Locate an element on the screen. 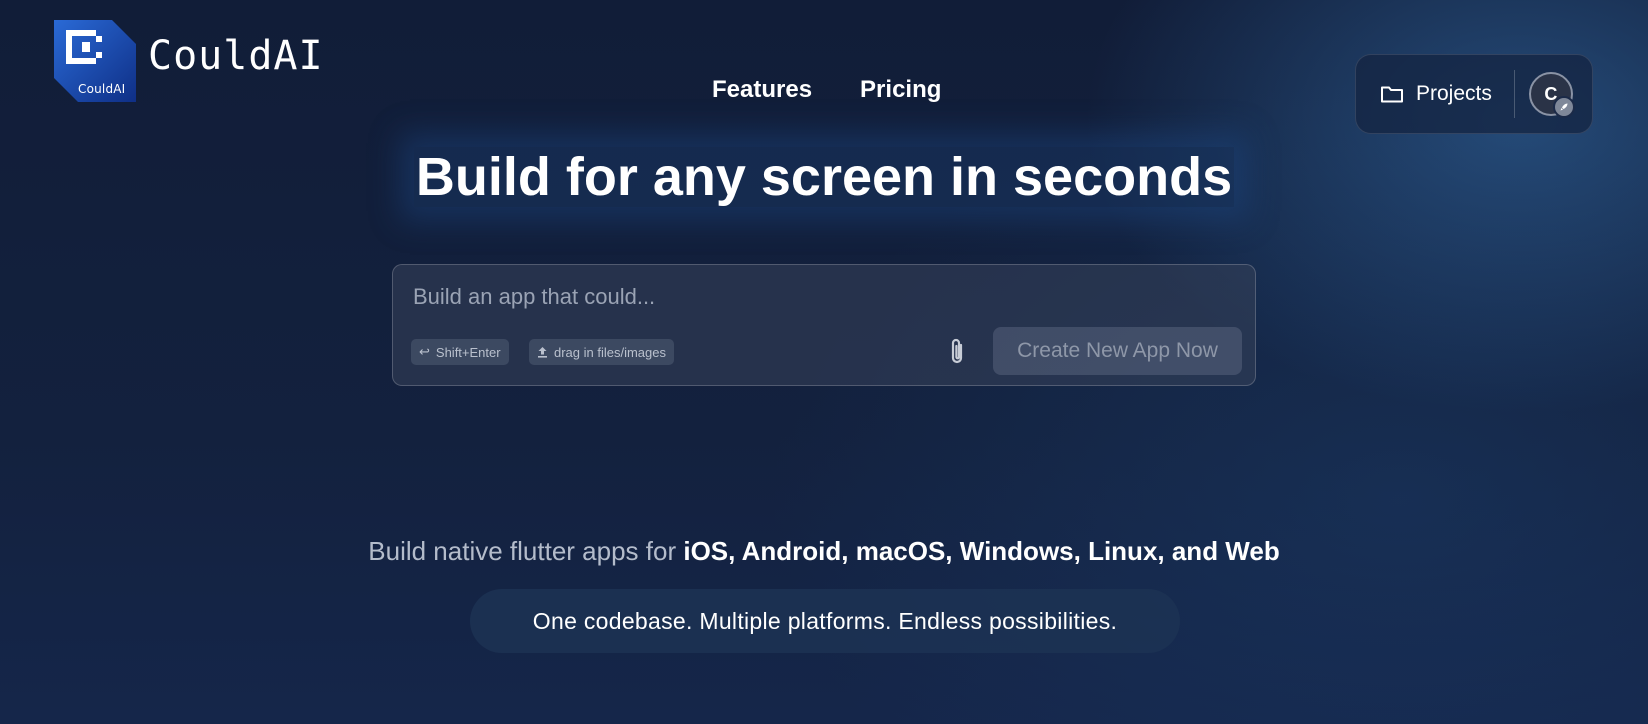  shift-enter-chip: ↩ Shift+Enter is located at coordinates (460, 352).